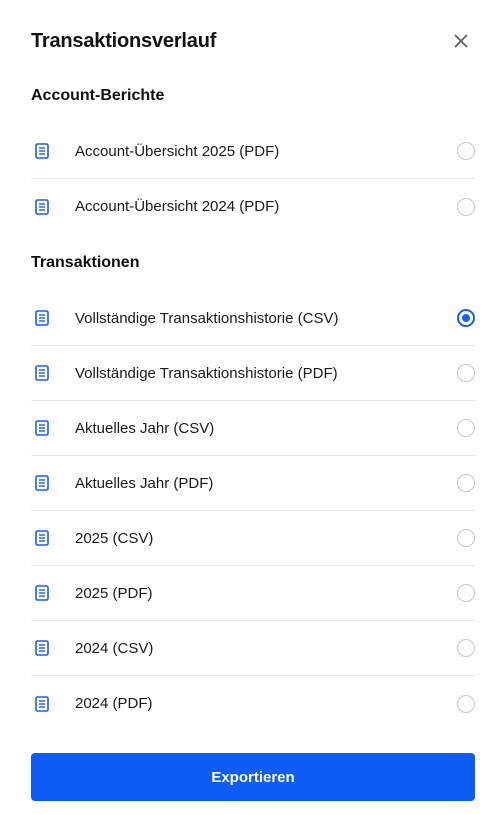  What do you see at coordinates (85, 262) in the screenshot?
I see `section-title-transactions: Transaktionen` at bounding box center [85, 262].